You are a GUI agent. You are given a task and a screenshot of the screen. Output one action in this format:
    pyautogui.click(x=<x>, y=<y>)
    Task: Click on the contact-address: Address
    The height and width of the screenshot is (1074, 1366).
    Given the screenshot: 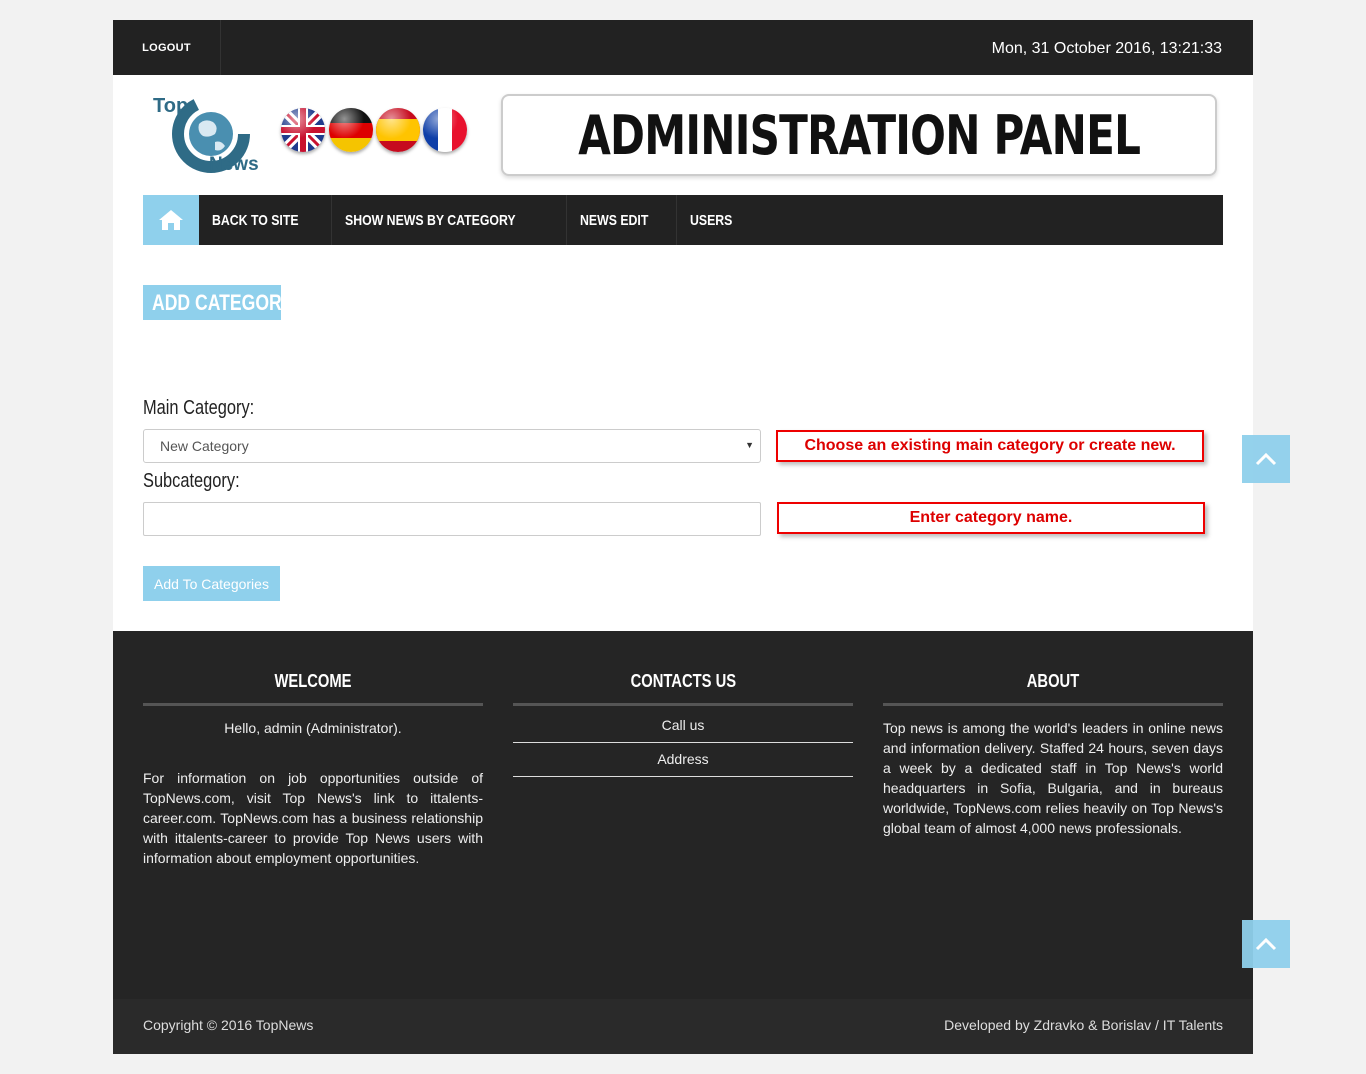 What is the action you would take?
    pyautogui.click(x=683, y=760)
    